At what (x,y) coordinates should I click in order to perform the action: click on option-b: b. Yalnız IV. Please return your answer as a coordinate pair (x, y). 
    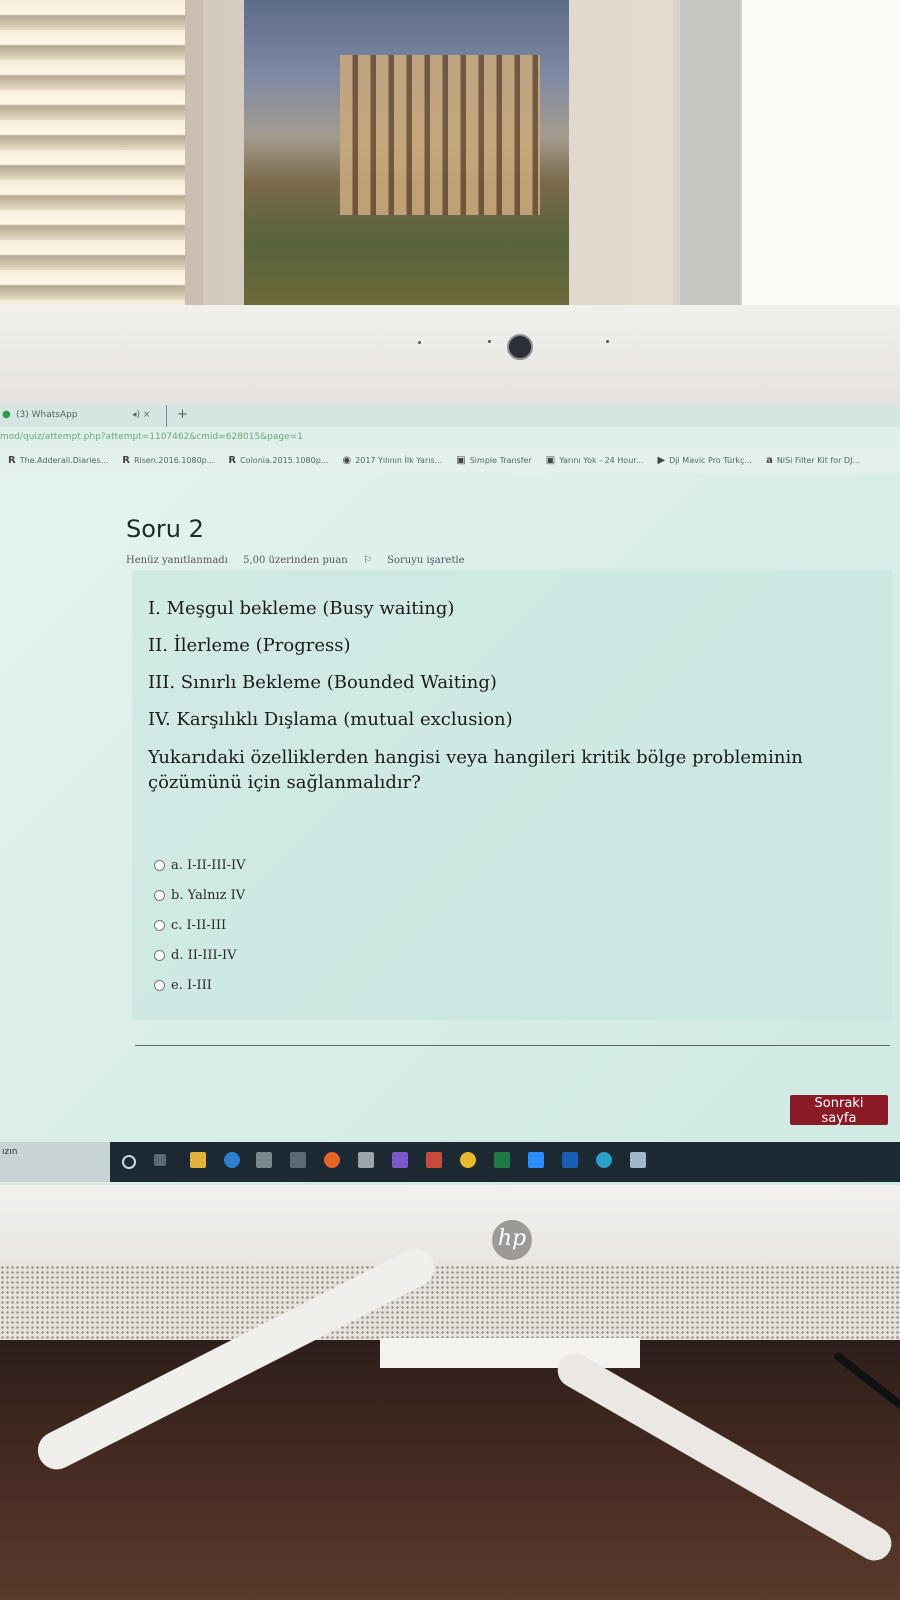
    Looking at the image, I should click on (199, 895).